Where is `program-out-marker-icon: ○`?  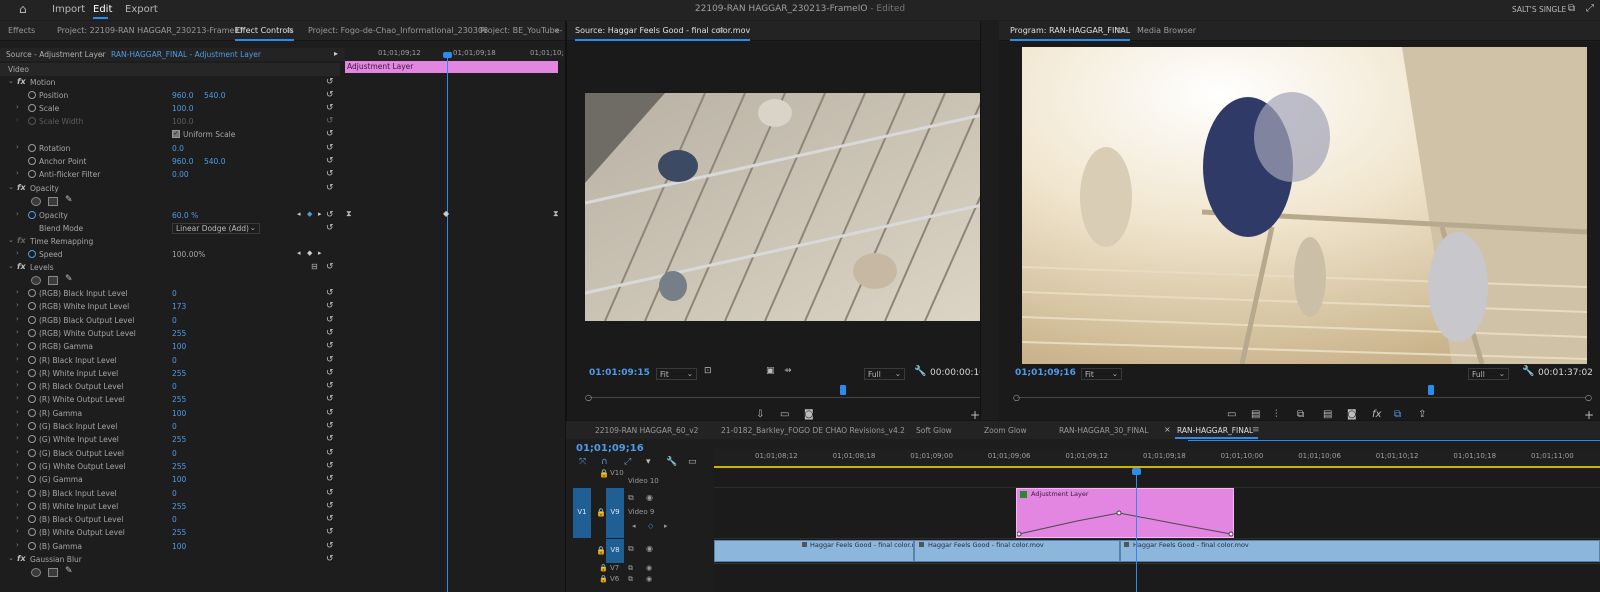
program-out-marker-icon: ○ is located at coordinates (1588, 397).